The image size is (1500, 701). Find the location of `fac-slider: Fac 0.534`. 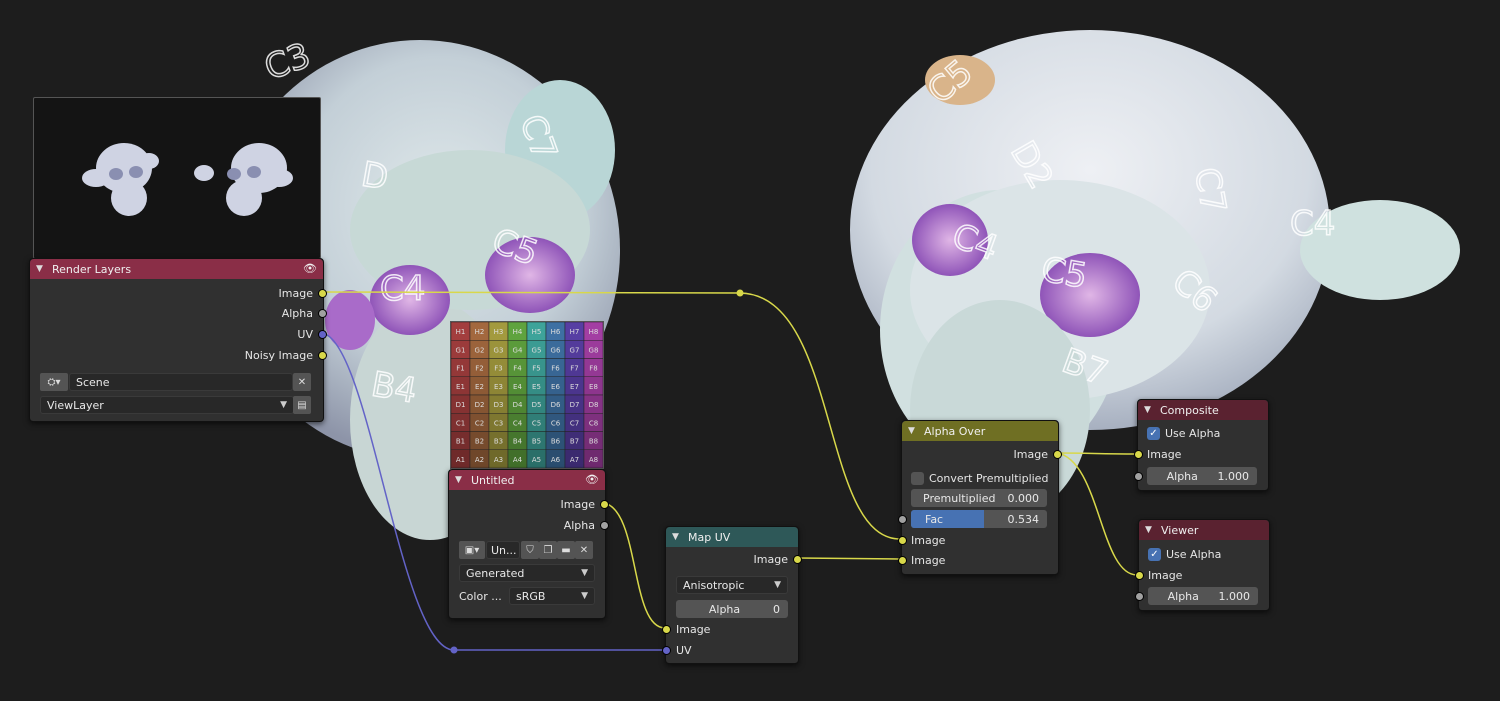

fac-slider: Fac 0.534 is located at coordinates (979, 519).